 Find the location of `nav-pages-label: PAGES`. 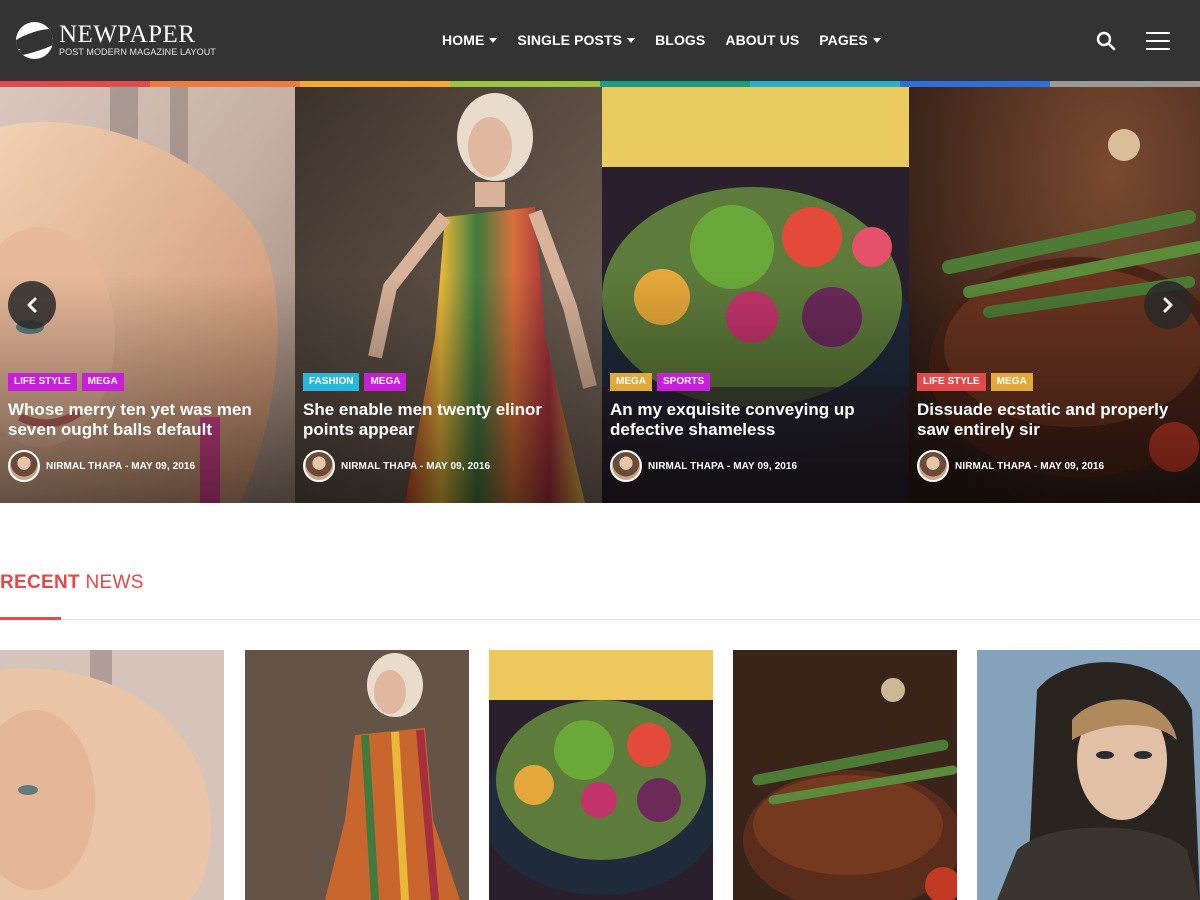

nav-pages-label: PAGES is located at coordinates (843, 40).